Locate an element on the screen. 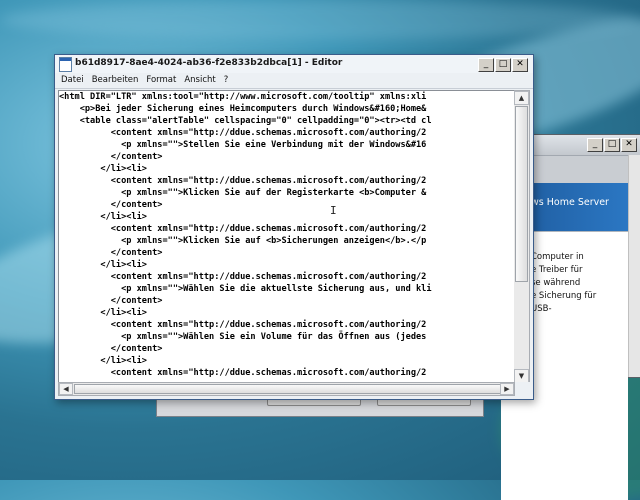 The width and height of the screenshot is (640, 500). text-cursor-icon: I is located at coordinates (333, 210).